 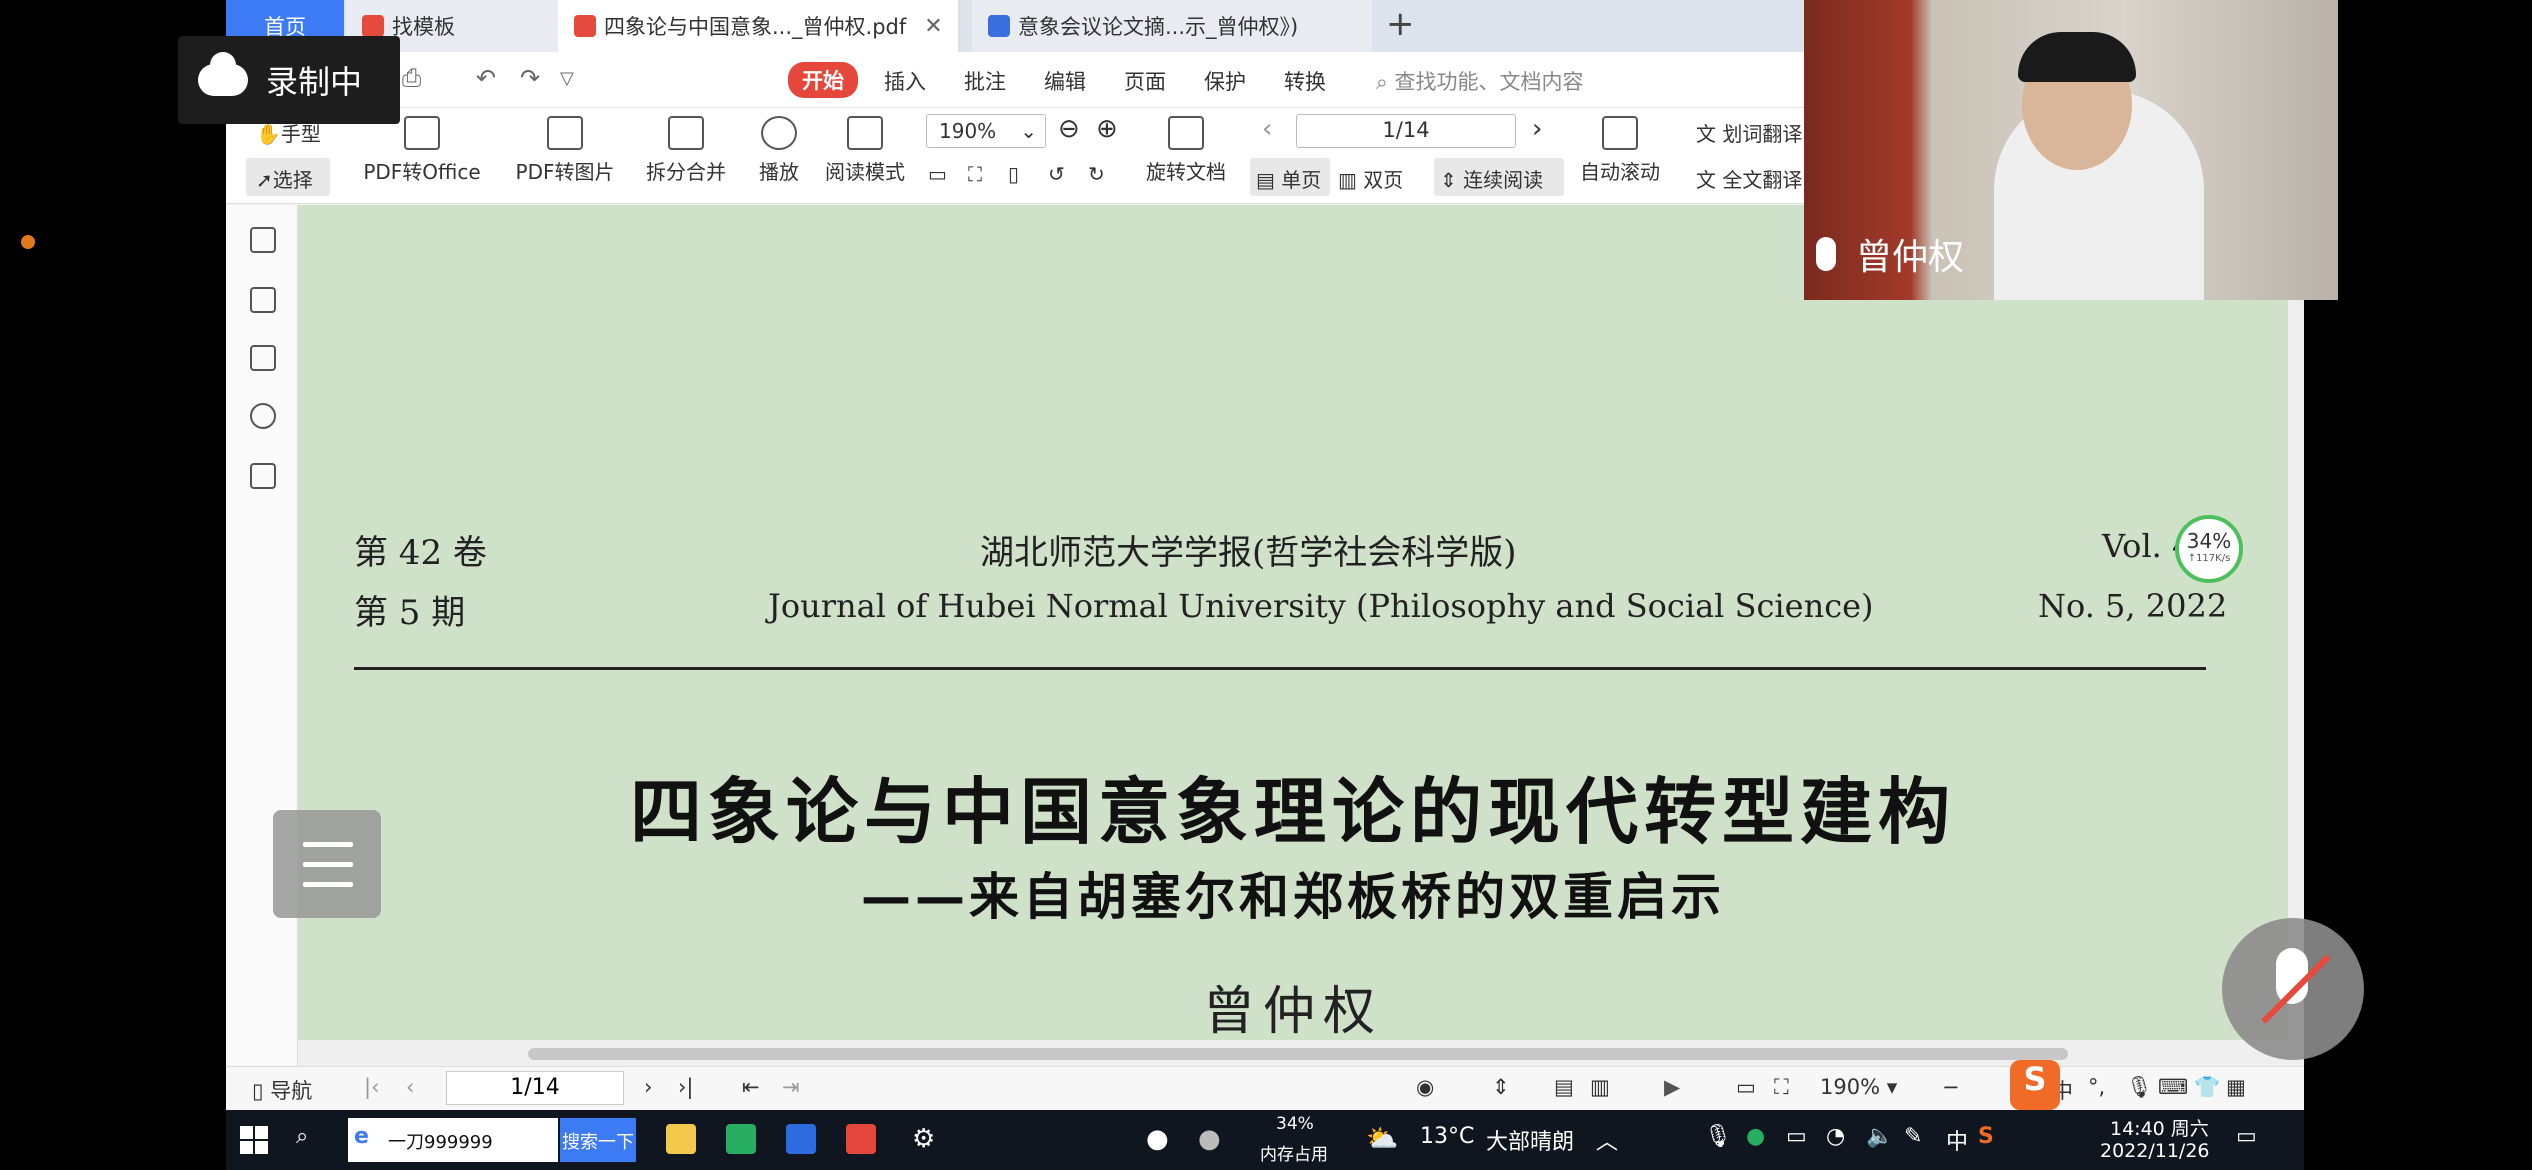 What do you see at coordinates (282, 1090) in the screenshot?
I see `navigation-toggle: ▯ 导航` at bounding box center [282, 1090].